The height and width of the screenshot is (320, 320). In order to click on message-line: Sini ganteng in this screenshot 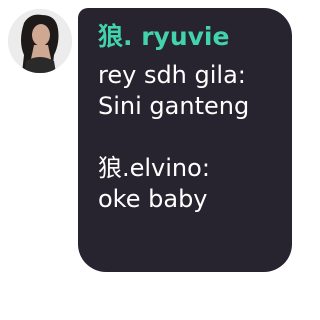, I will do `click(174, 106)`.